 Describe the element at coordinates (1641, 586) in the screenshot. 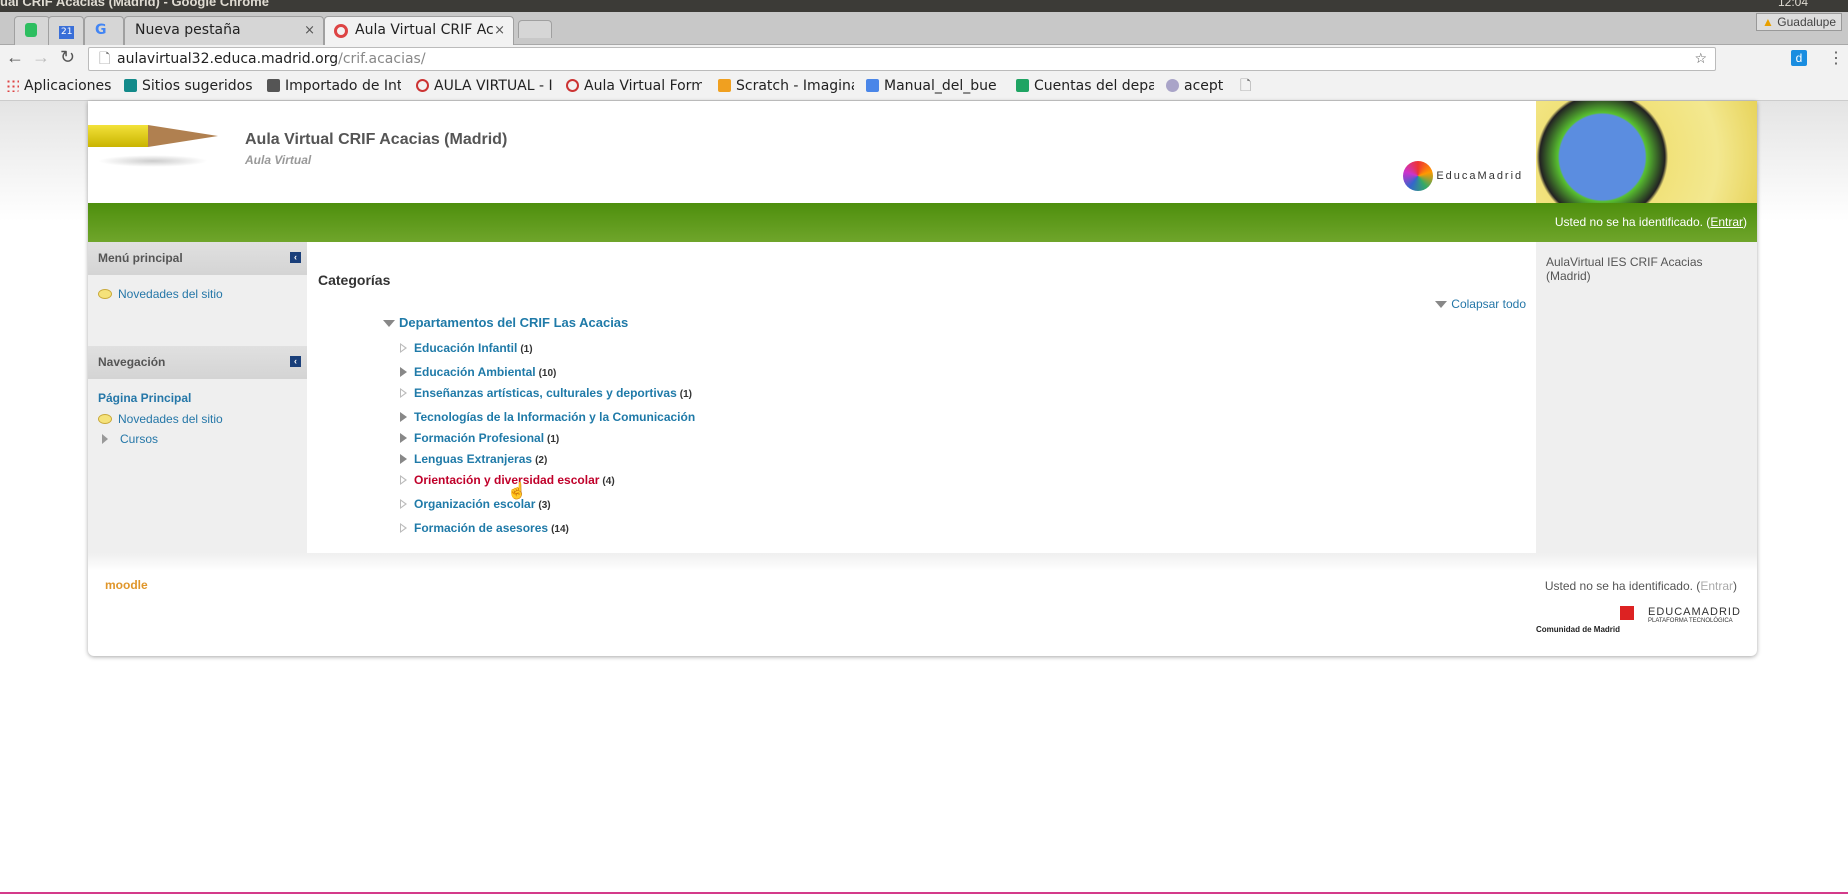

I see `footer-login-info: Usted no se ha identificado. (Entrar)` at that location.